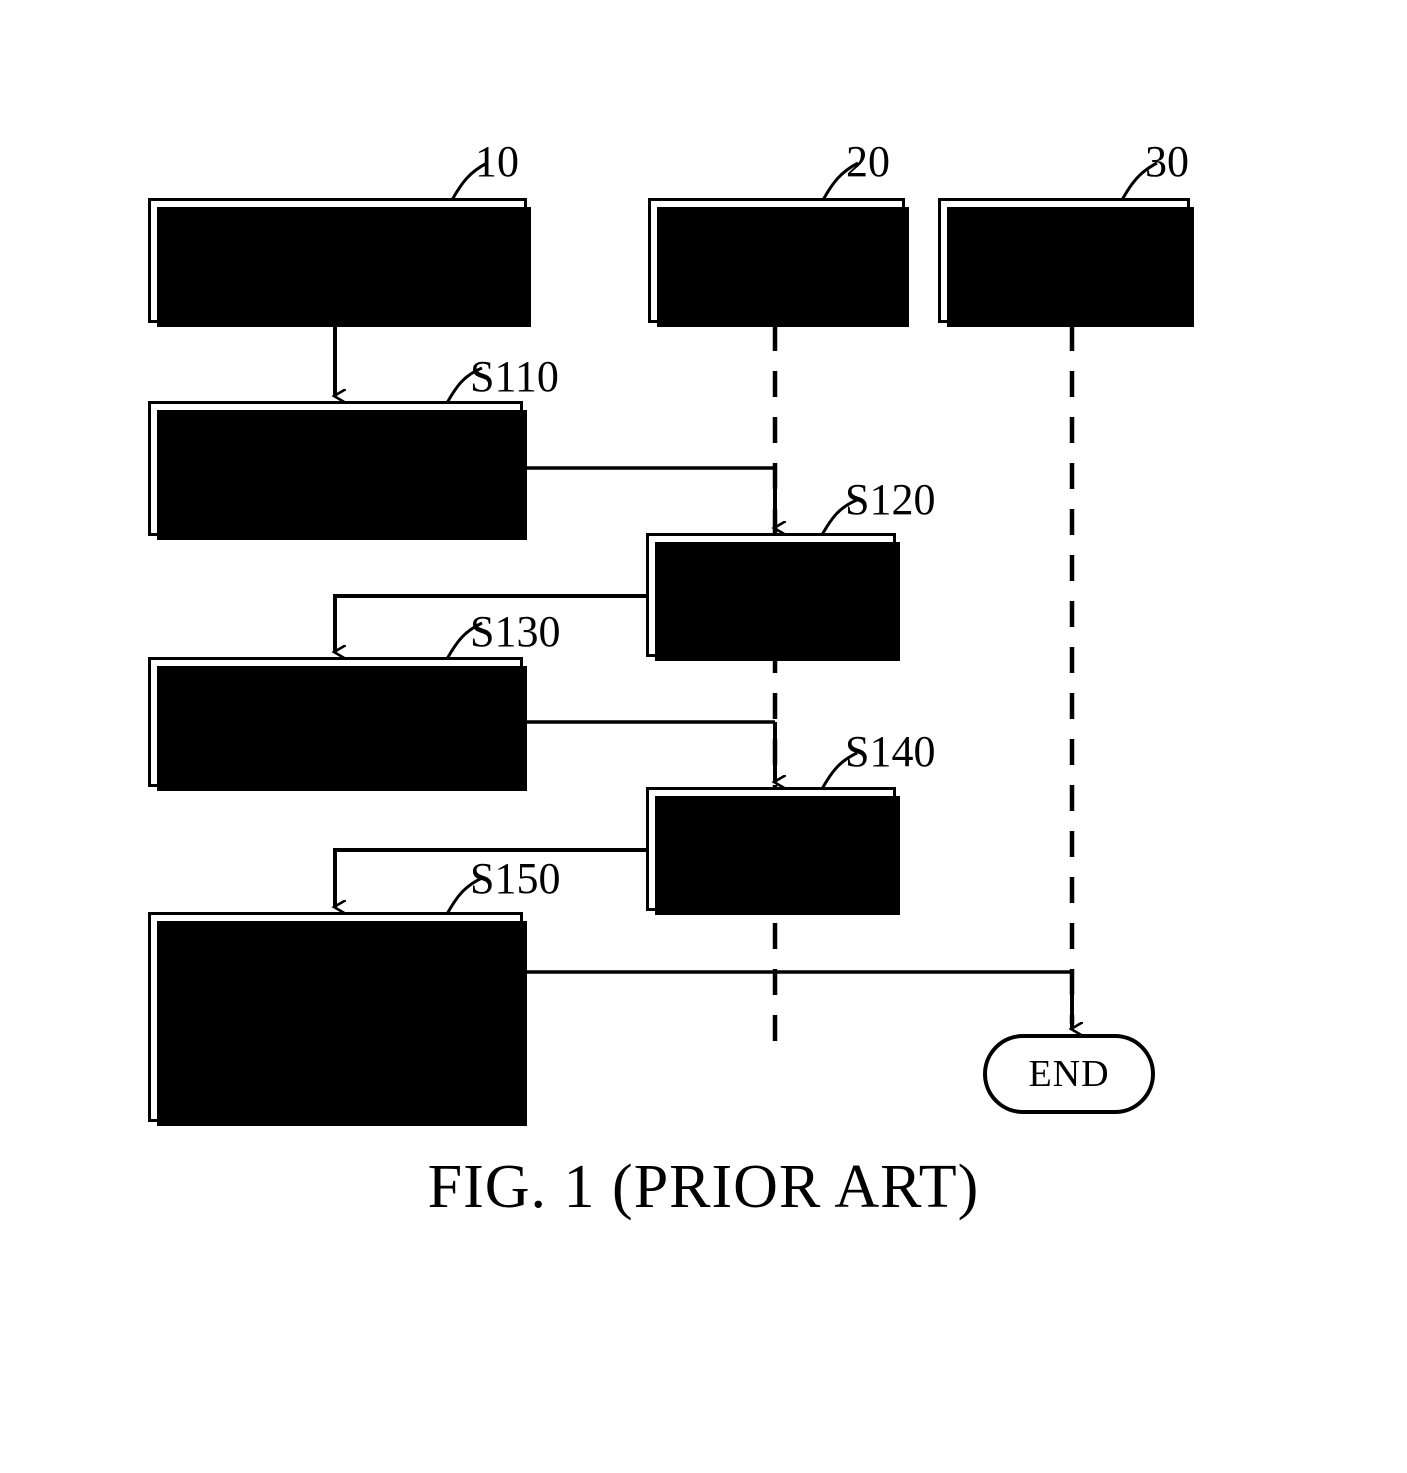 This screenshot has width=1407, height=1473. I want to click on ref-numeral-10: 10, so click(497, 161).